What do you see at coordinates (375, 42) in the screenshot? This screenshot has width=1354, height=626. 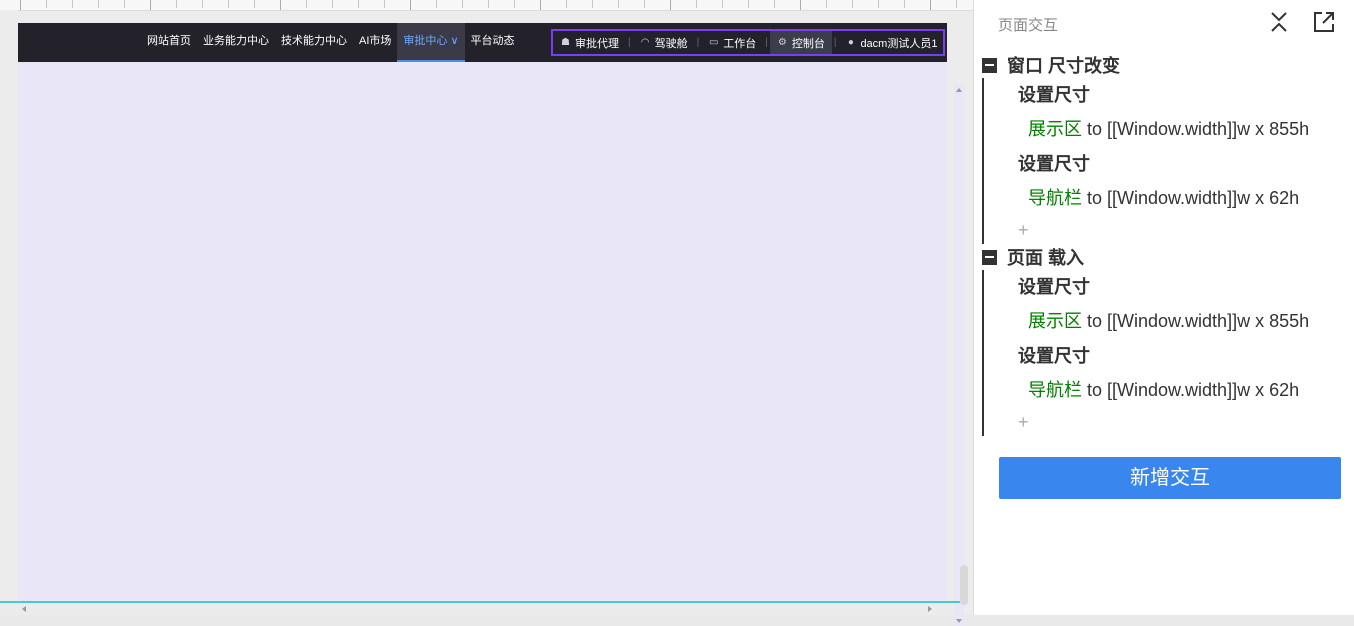 I see `nav-link-ai-market: AI市场` at bounding box center [375, 42].